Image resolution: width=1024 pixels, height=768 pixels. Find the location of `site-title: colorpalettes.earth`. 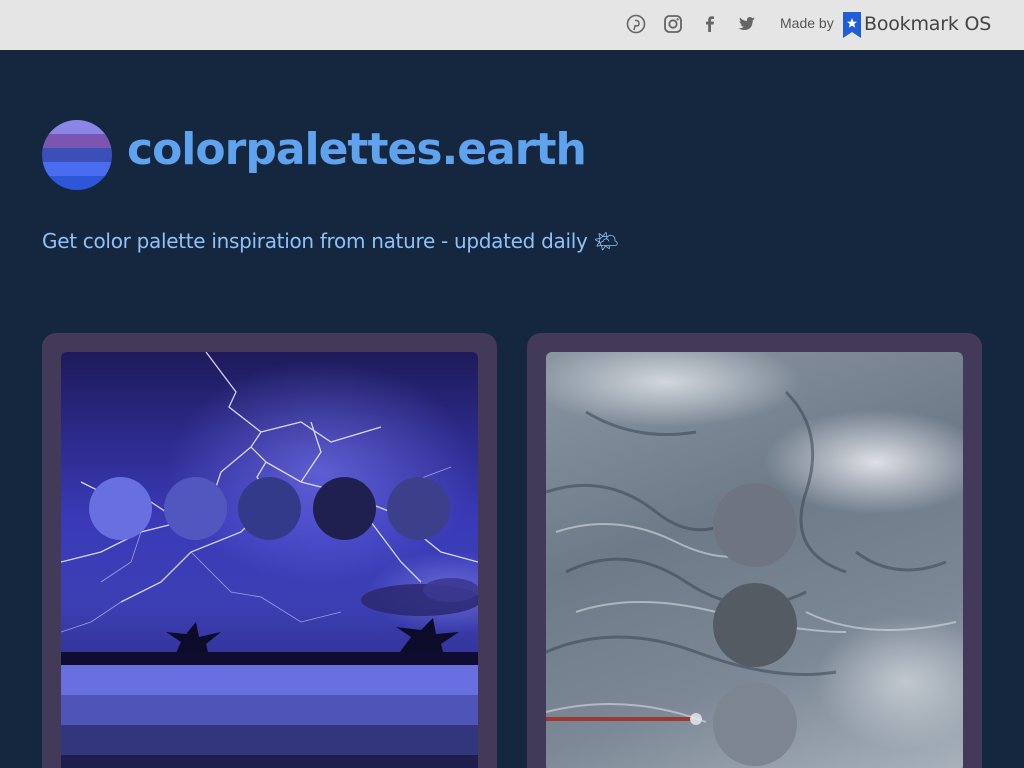

site-title: colorpalettes.earth is located at coordinates (357, 149).